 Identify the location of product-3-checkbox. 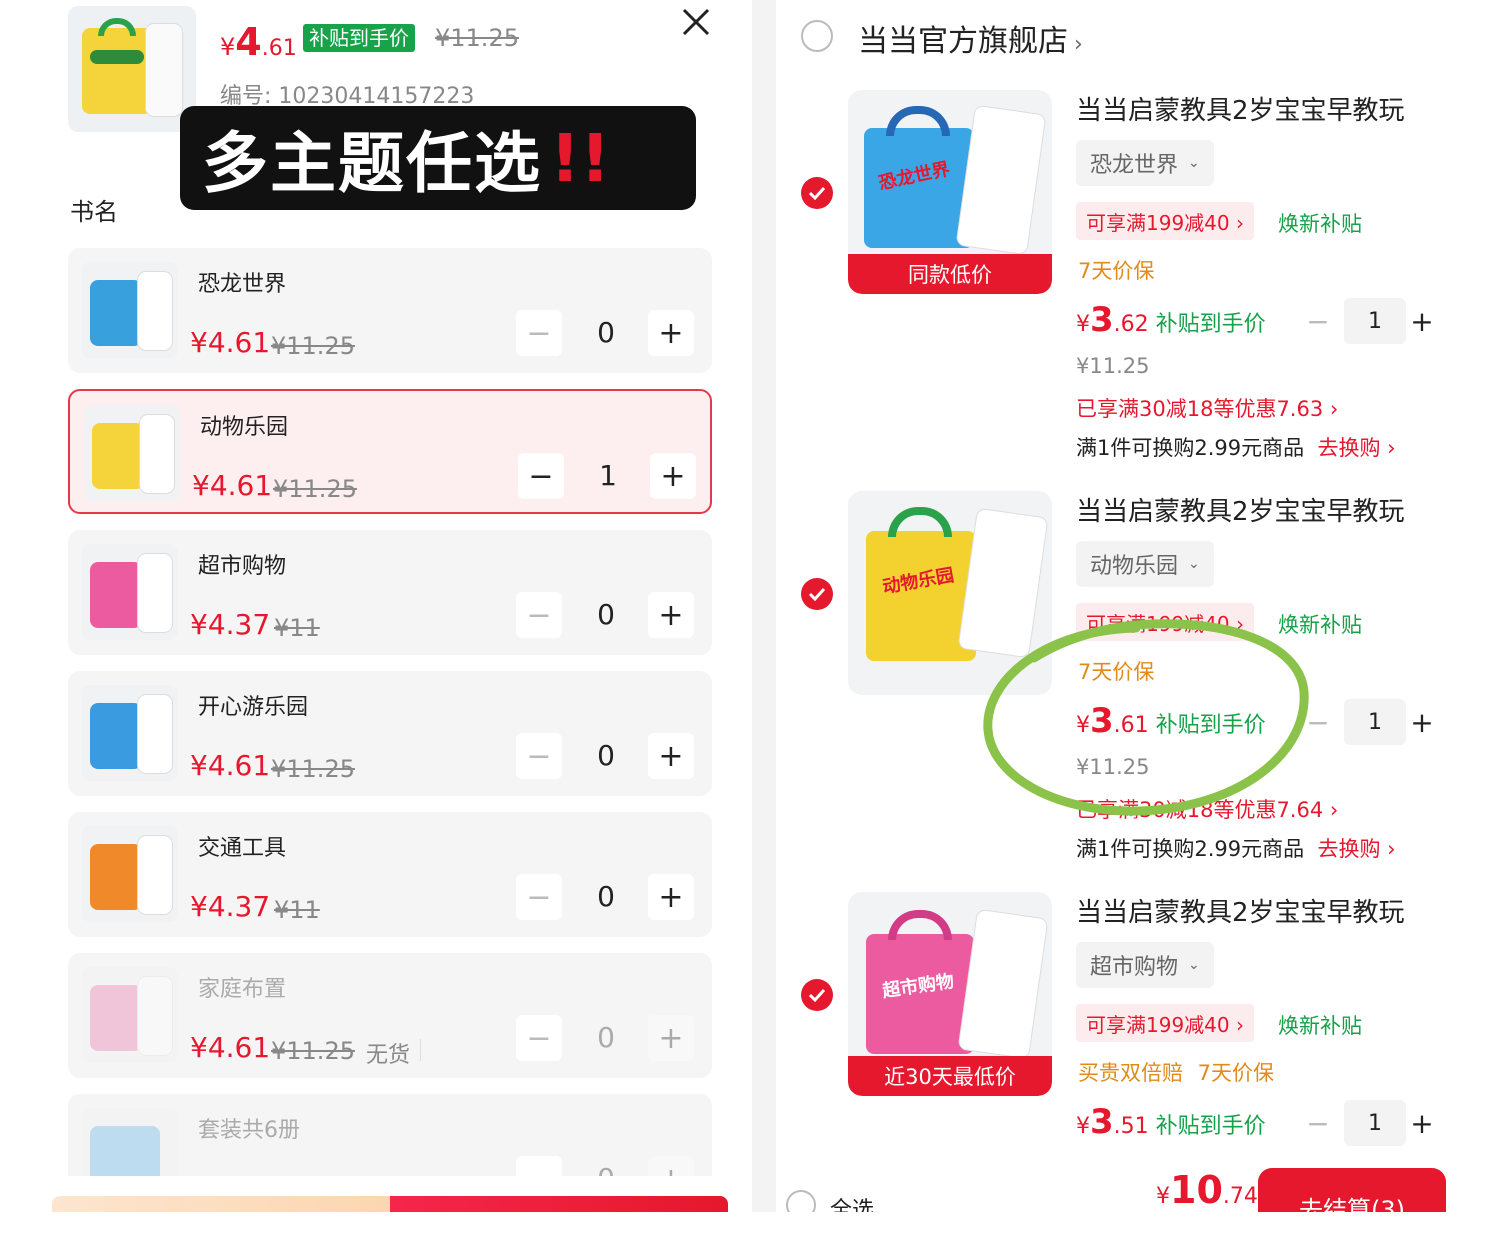
(817, 995).